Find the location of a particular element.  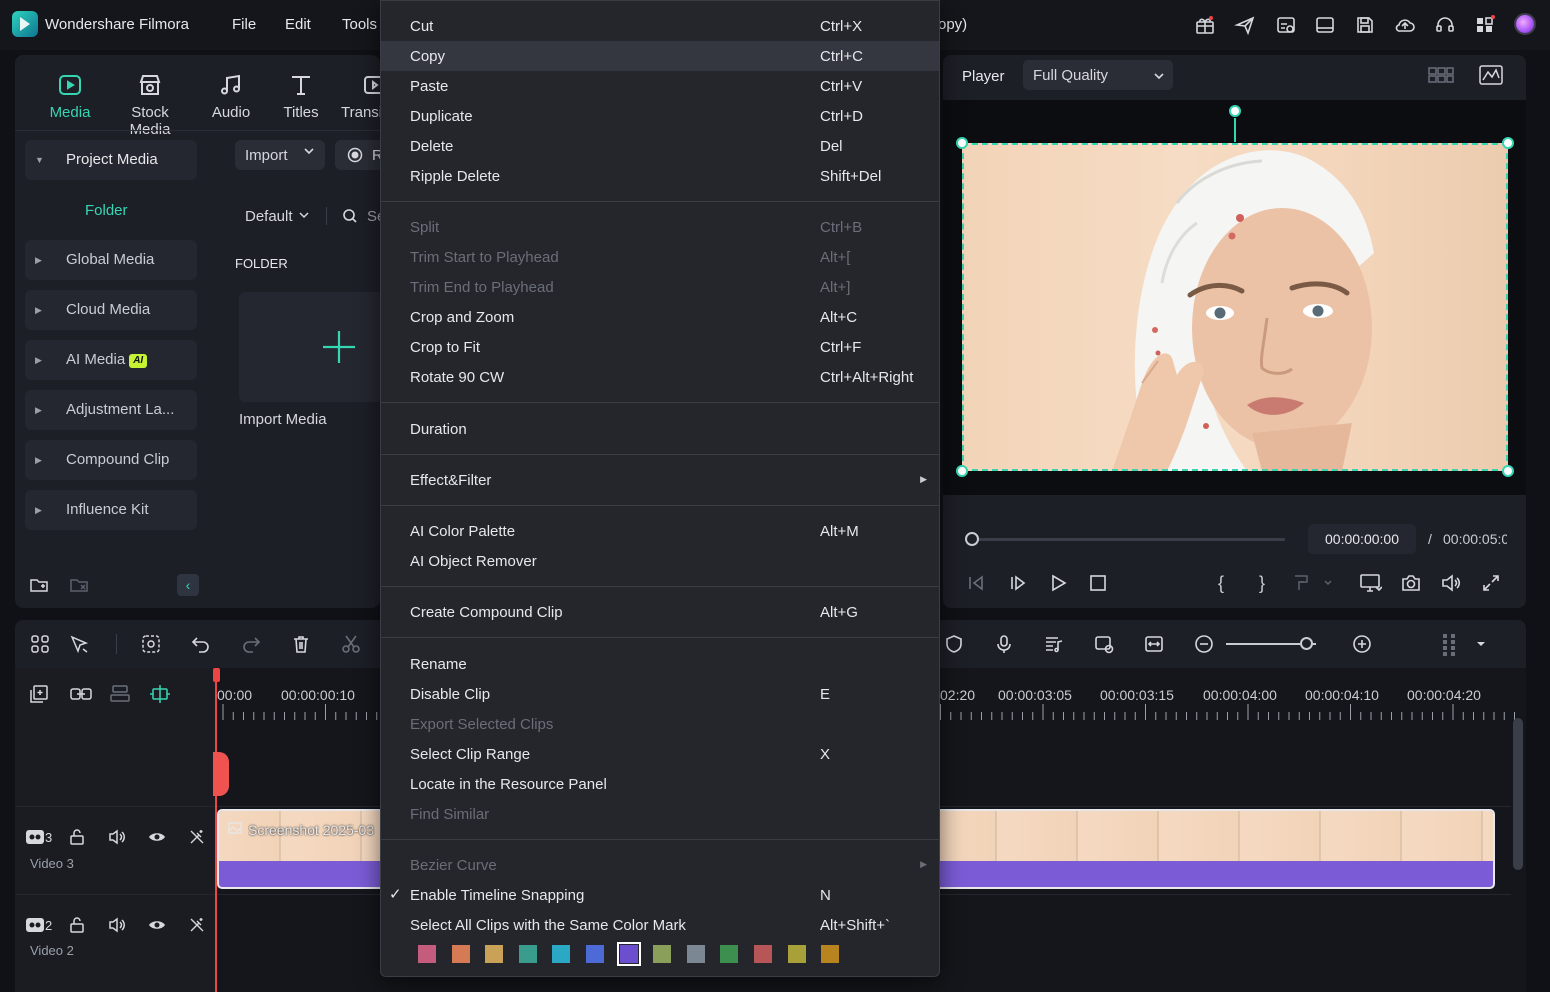

selection-frame is located at coordinates (1235, 307).